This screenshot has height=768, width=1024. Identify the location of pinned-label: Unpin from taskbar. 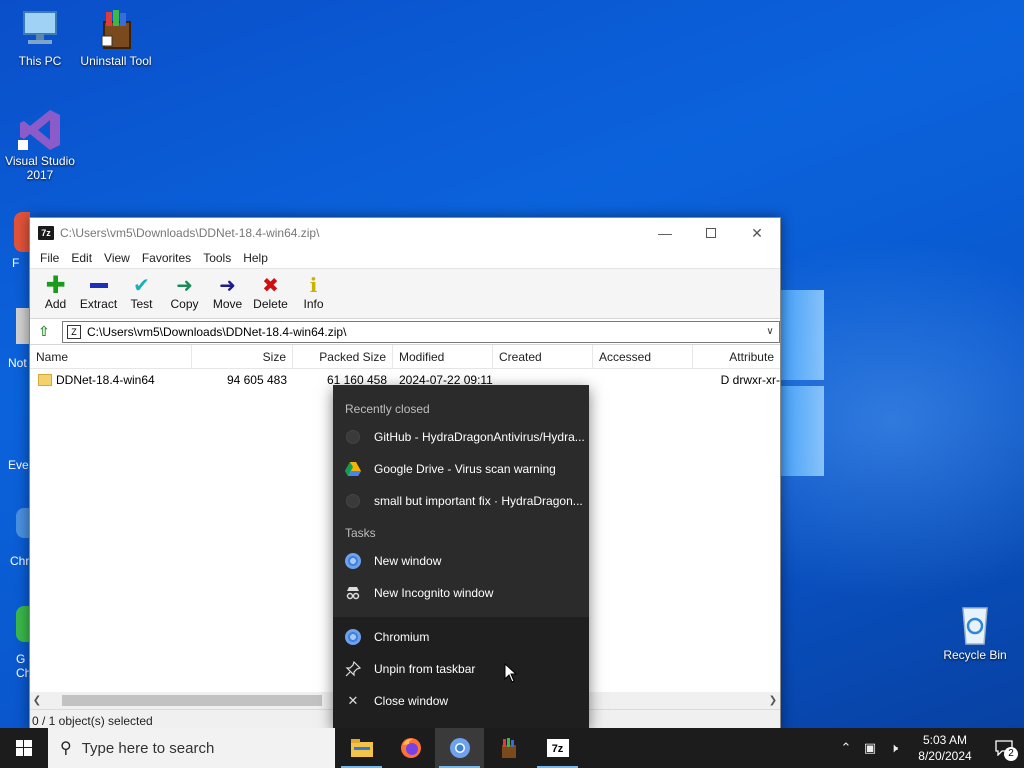
(425, 669).